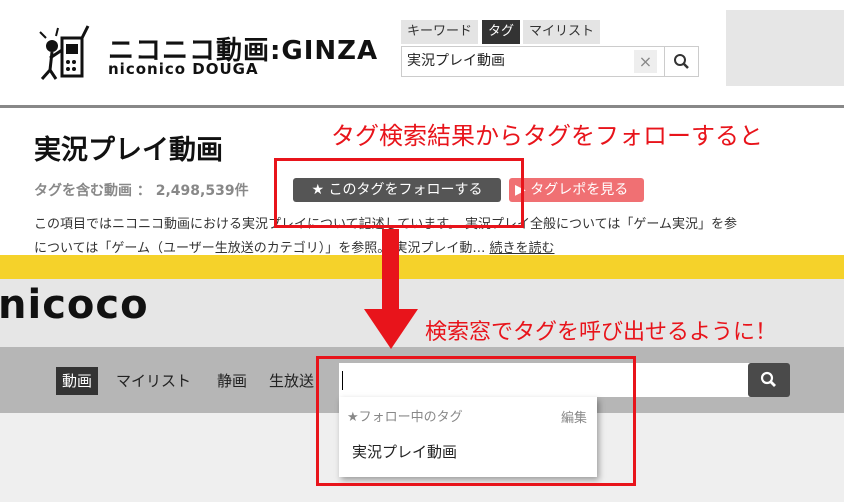 This screenshot has width=844, height=502. What do you see at coordinates (64, 52) in the screenshot?
I see `niconico-mascot-icon` at bounding box center [64, 52].